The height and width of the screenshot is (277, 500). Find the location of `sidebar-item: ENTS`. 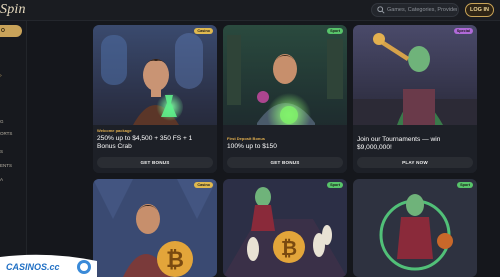

sidebar-item: ENTS is located at coordinates (6, 165).